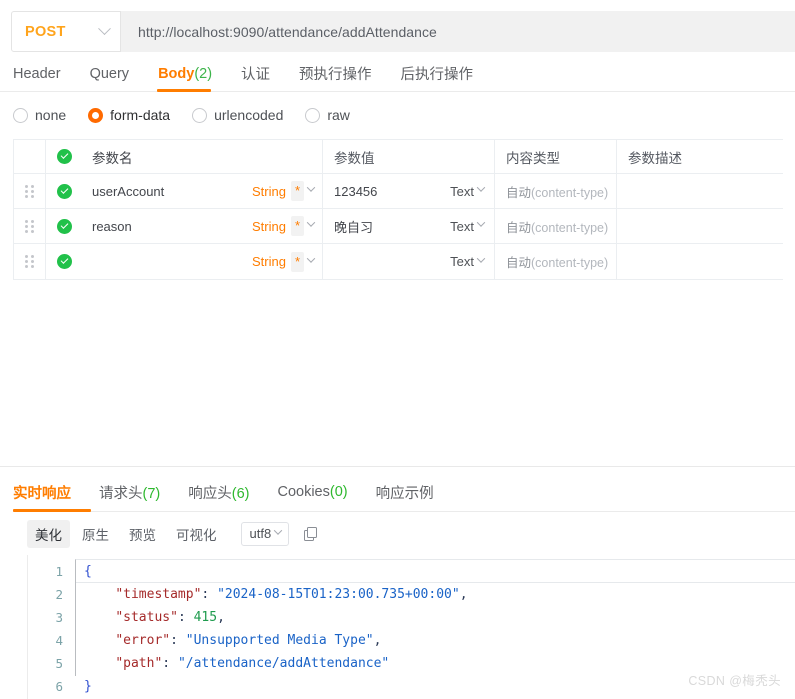  Describe the element at coordinates (355, 191) in the screenshot. I see `param-value-input: 123456` at that location.